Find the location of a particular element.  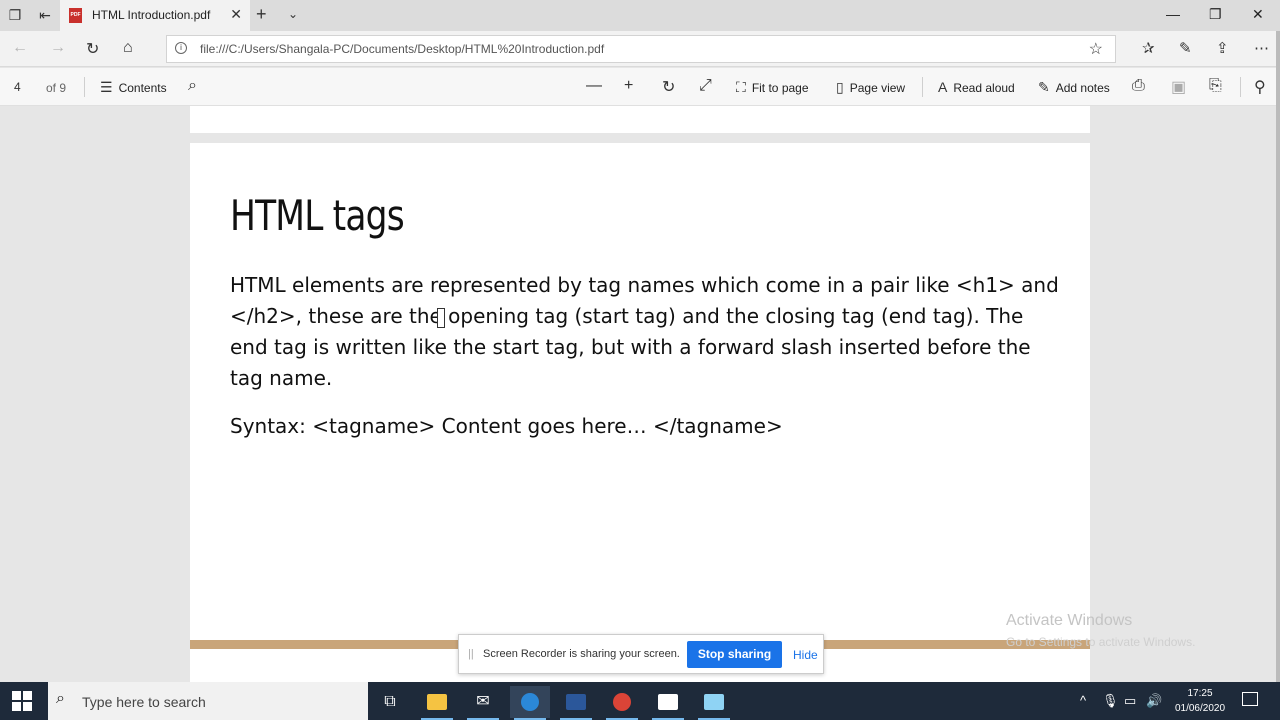

text-cursor-icon is located at coordinates (441, 318).